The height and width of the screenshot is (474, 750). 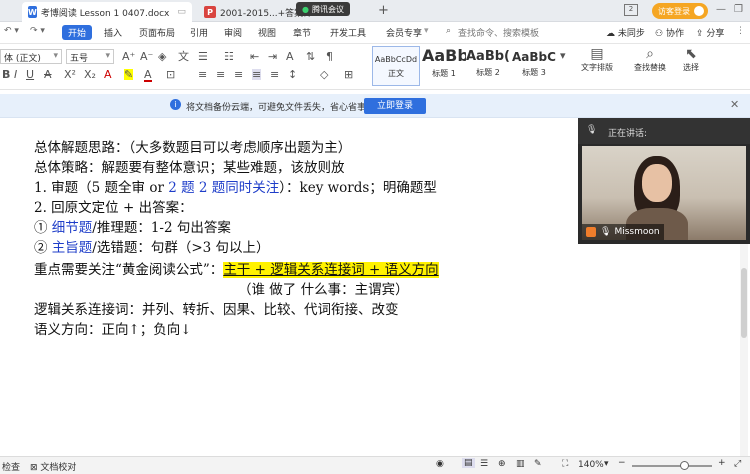 What do you see at coordinates (220, 74) in the screenshot?
I see `align-center-icon: ≡` at bounding box center [220, 74].